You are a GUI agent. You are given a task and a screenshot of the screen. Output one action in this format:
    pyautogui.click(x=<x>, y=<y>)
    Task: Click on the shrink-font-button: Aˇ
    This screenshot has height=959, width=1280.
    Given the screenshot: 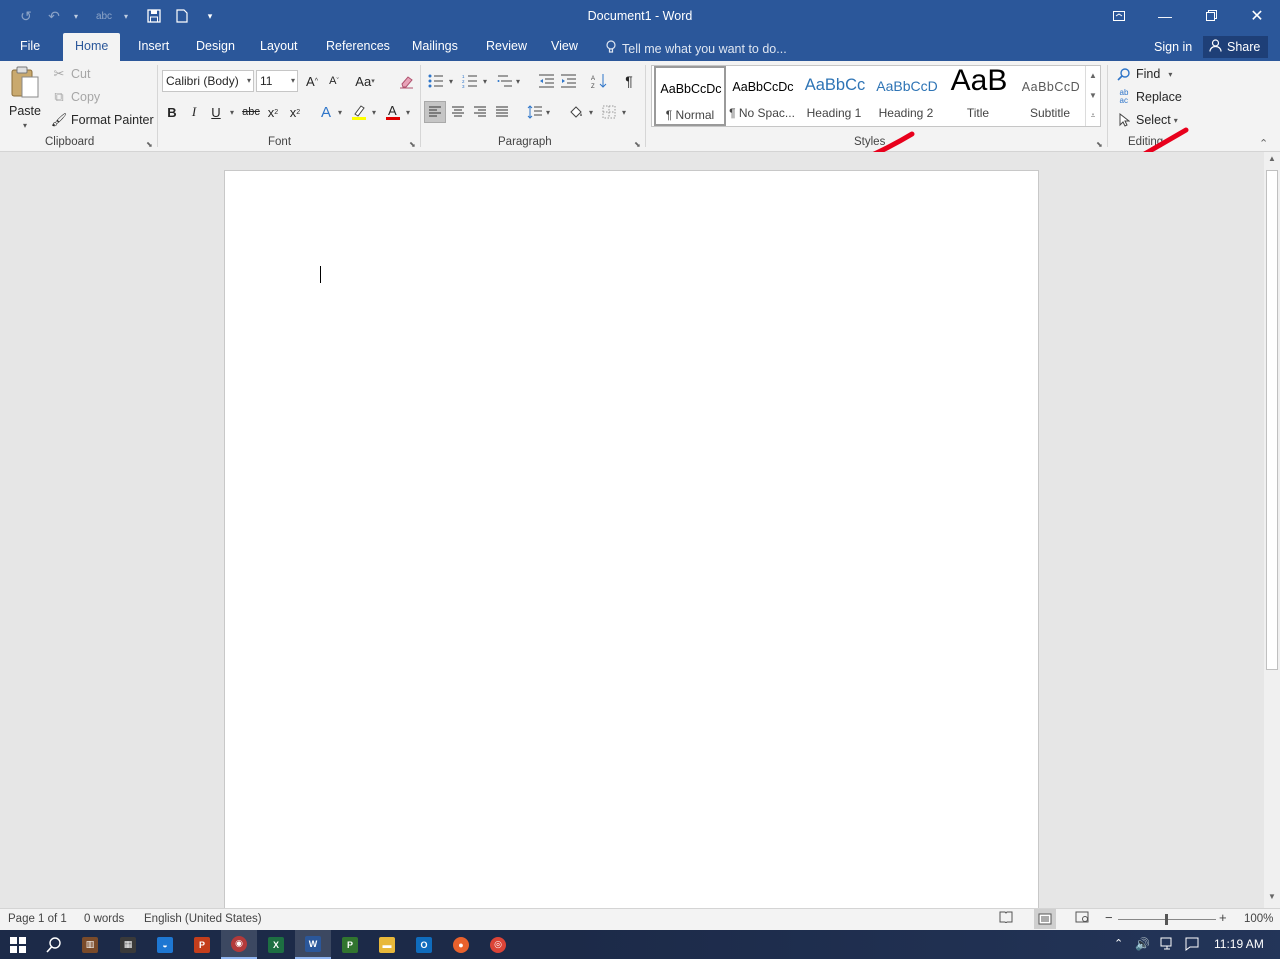 What is the action you would take?
    pyautogui.click(x=334, y=81)
    